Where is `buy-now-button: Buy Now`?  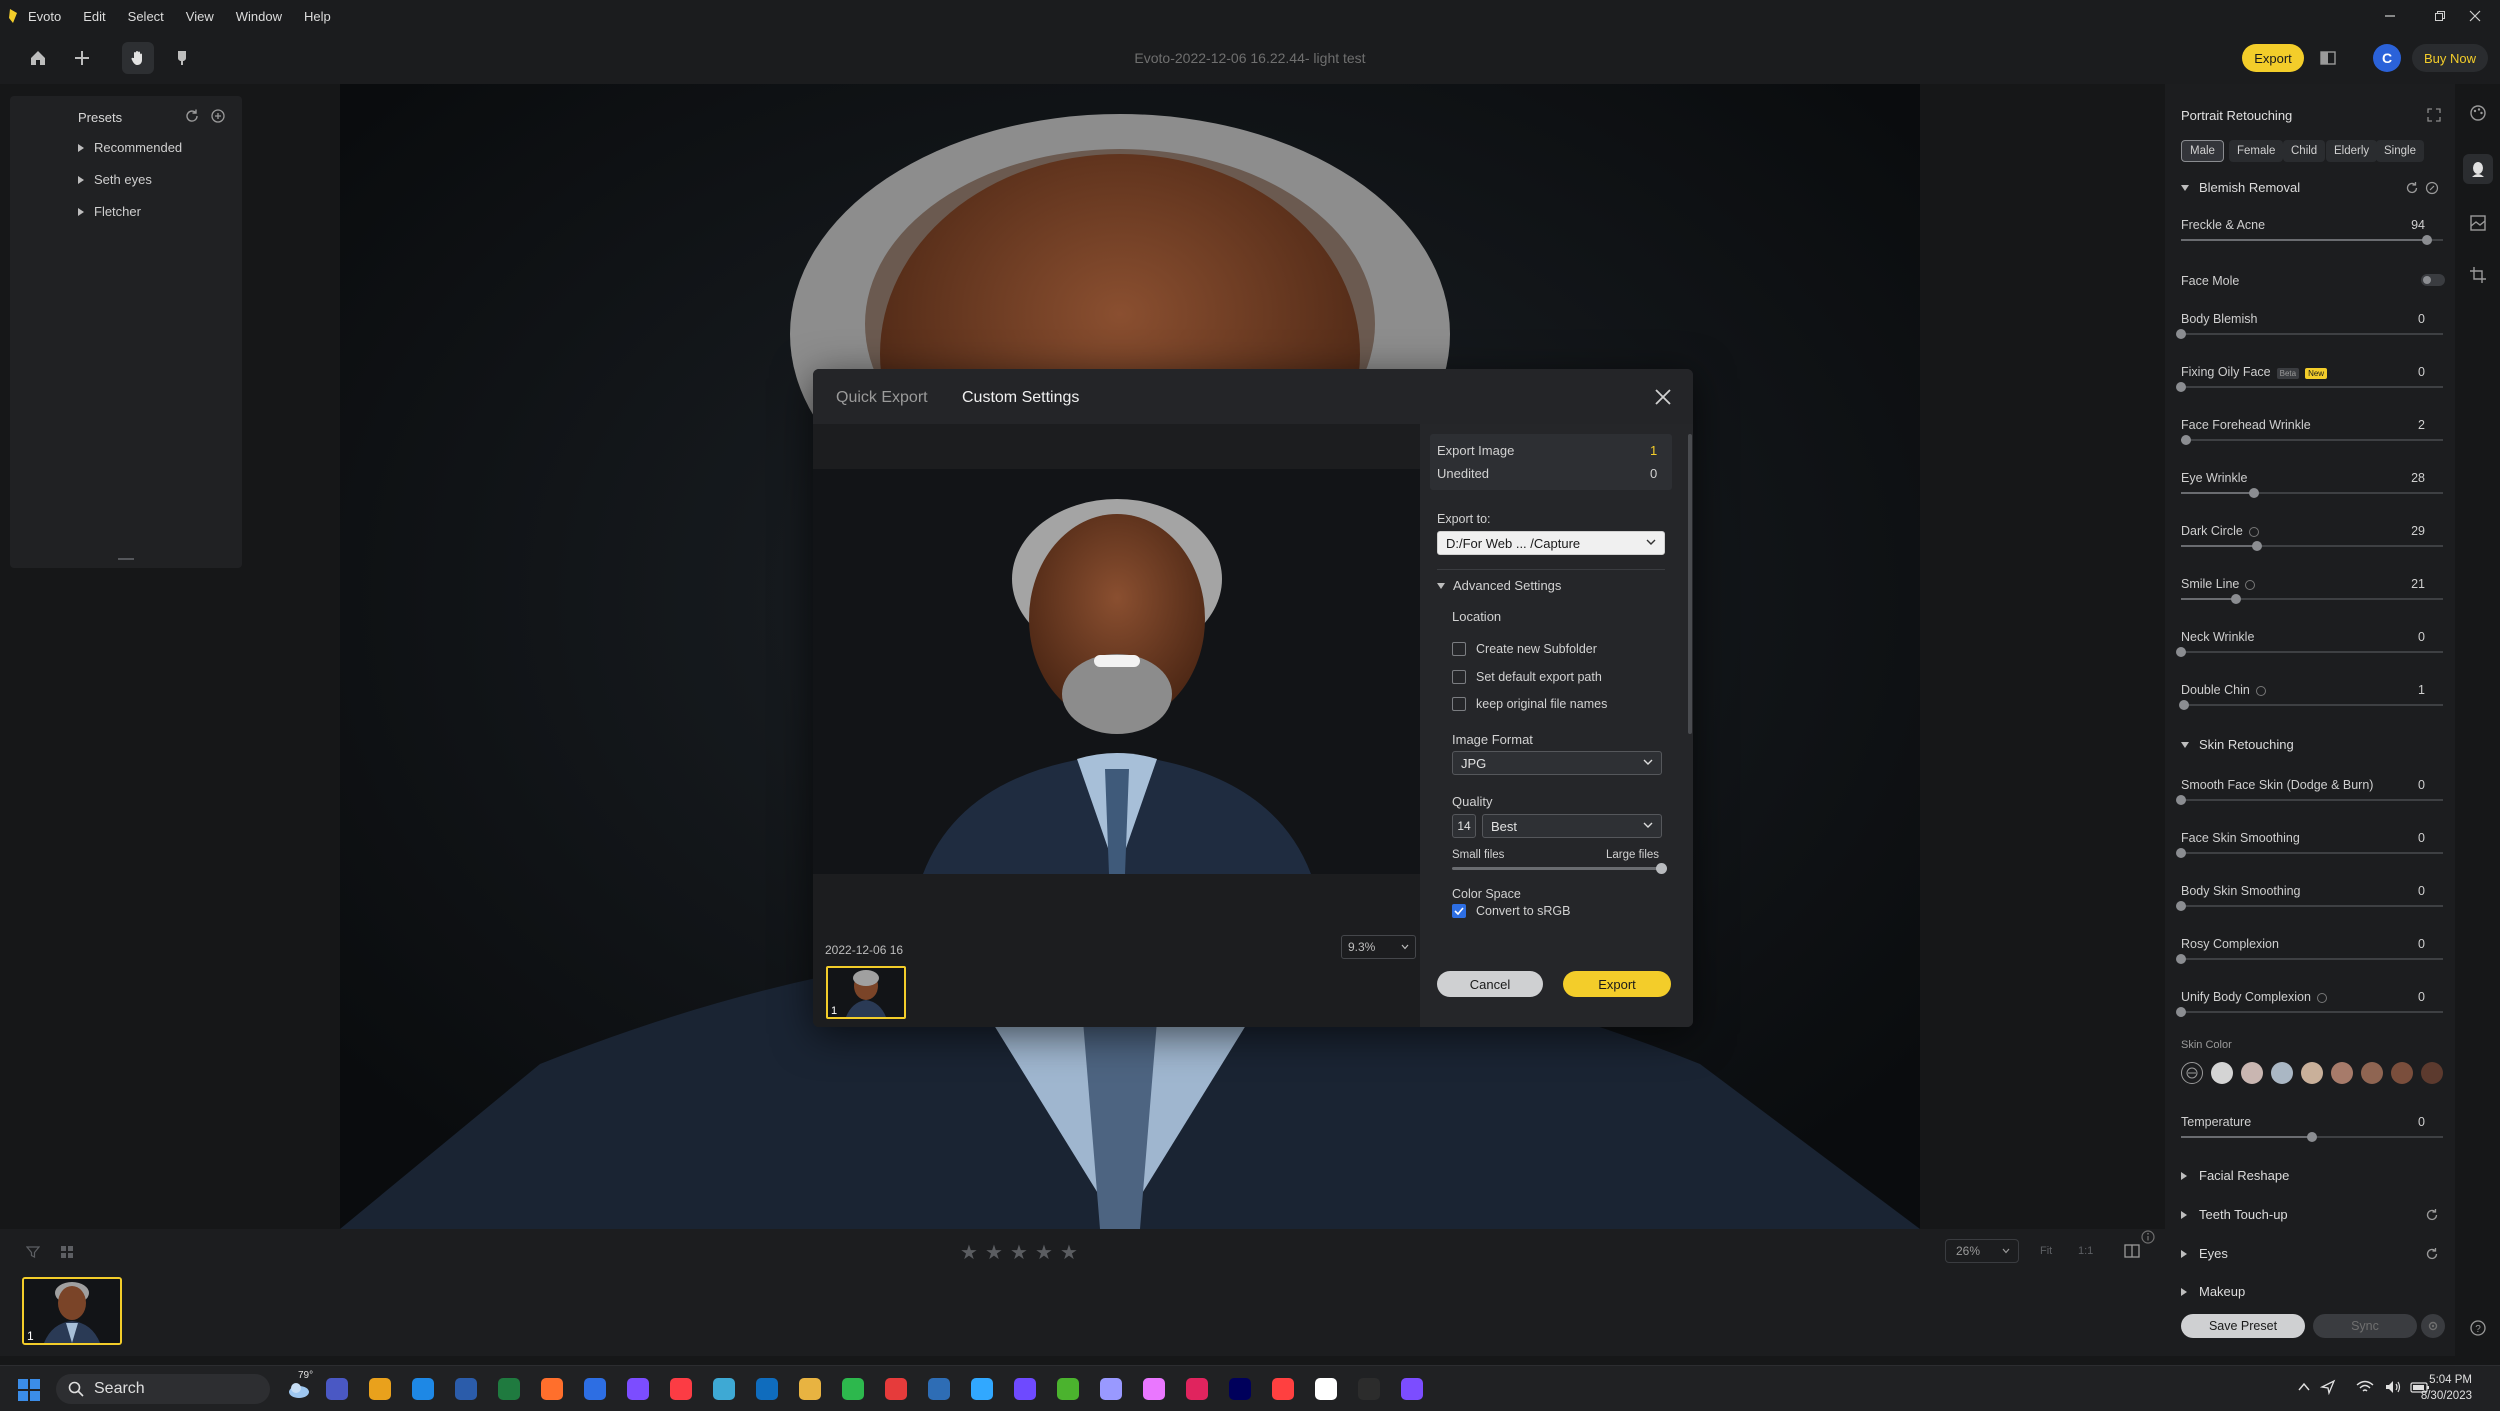 buy-now-button: Buy Now is located at coordinates (2450, 58).